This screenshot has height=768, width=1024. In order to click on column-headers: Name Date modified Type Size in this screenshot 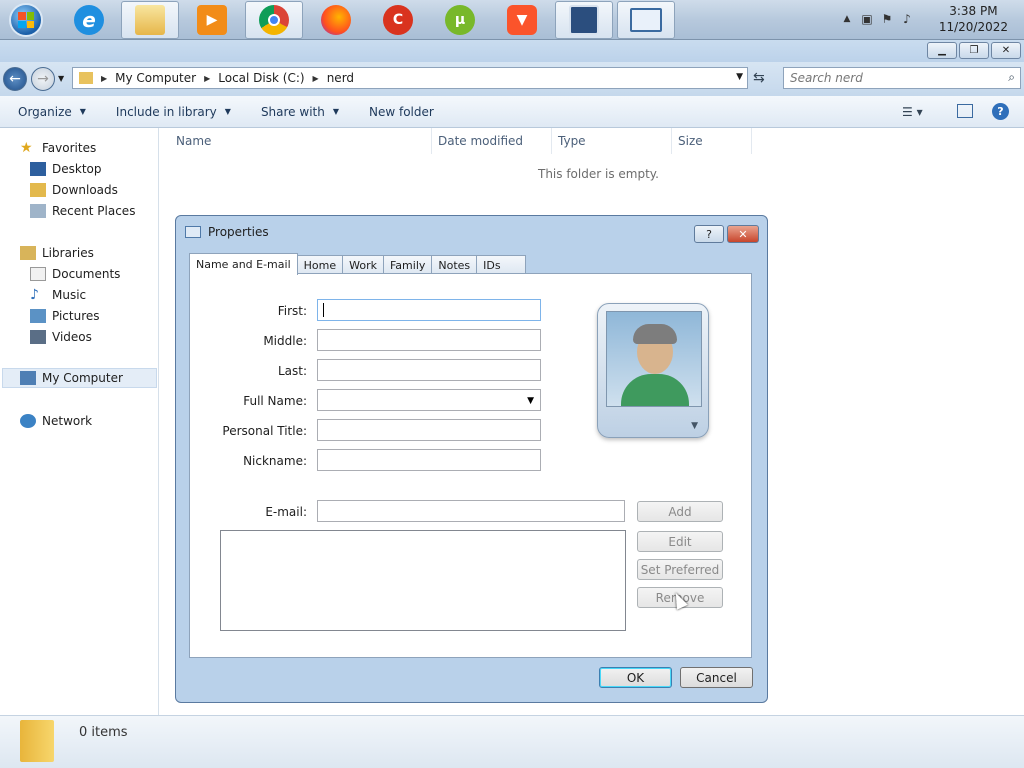, I will do `click(592, 141)`.